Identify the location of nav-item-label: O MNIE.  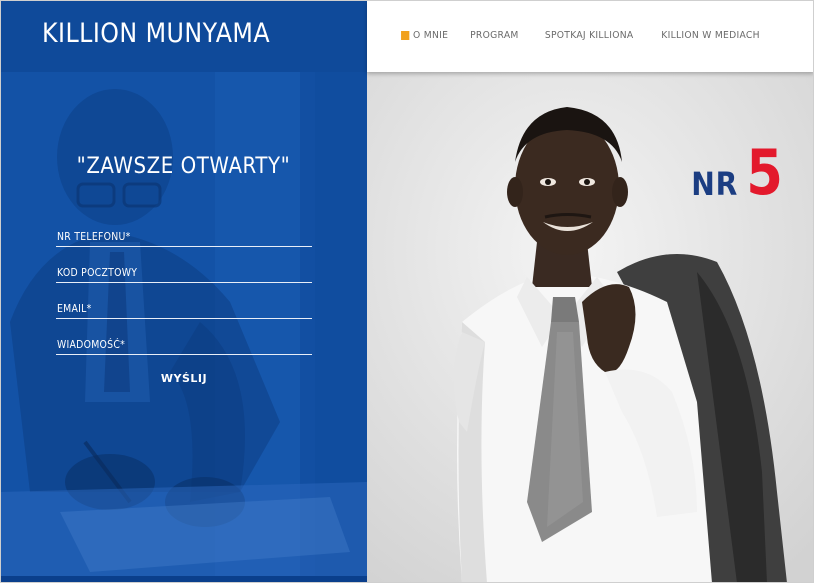
(430, 35).